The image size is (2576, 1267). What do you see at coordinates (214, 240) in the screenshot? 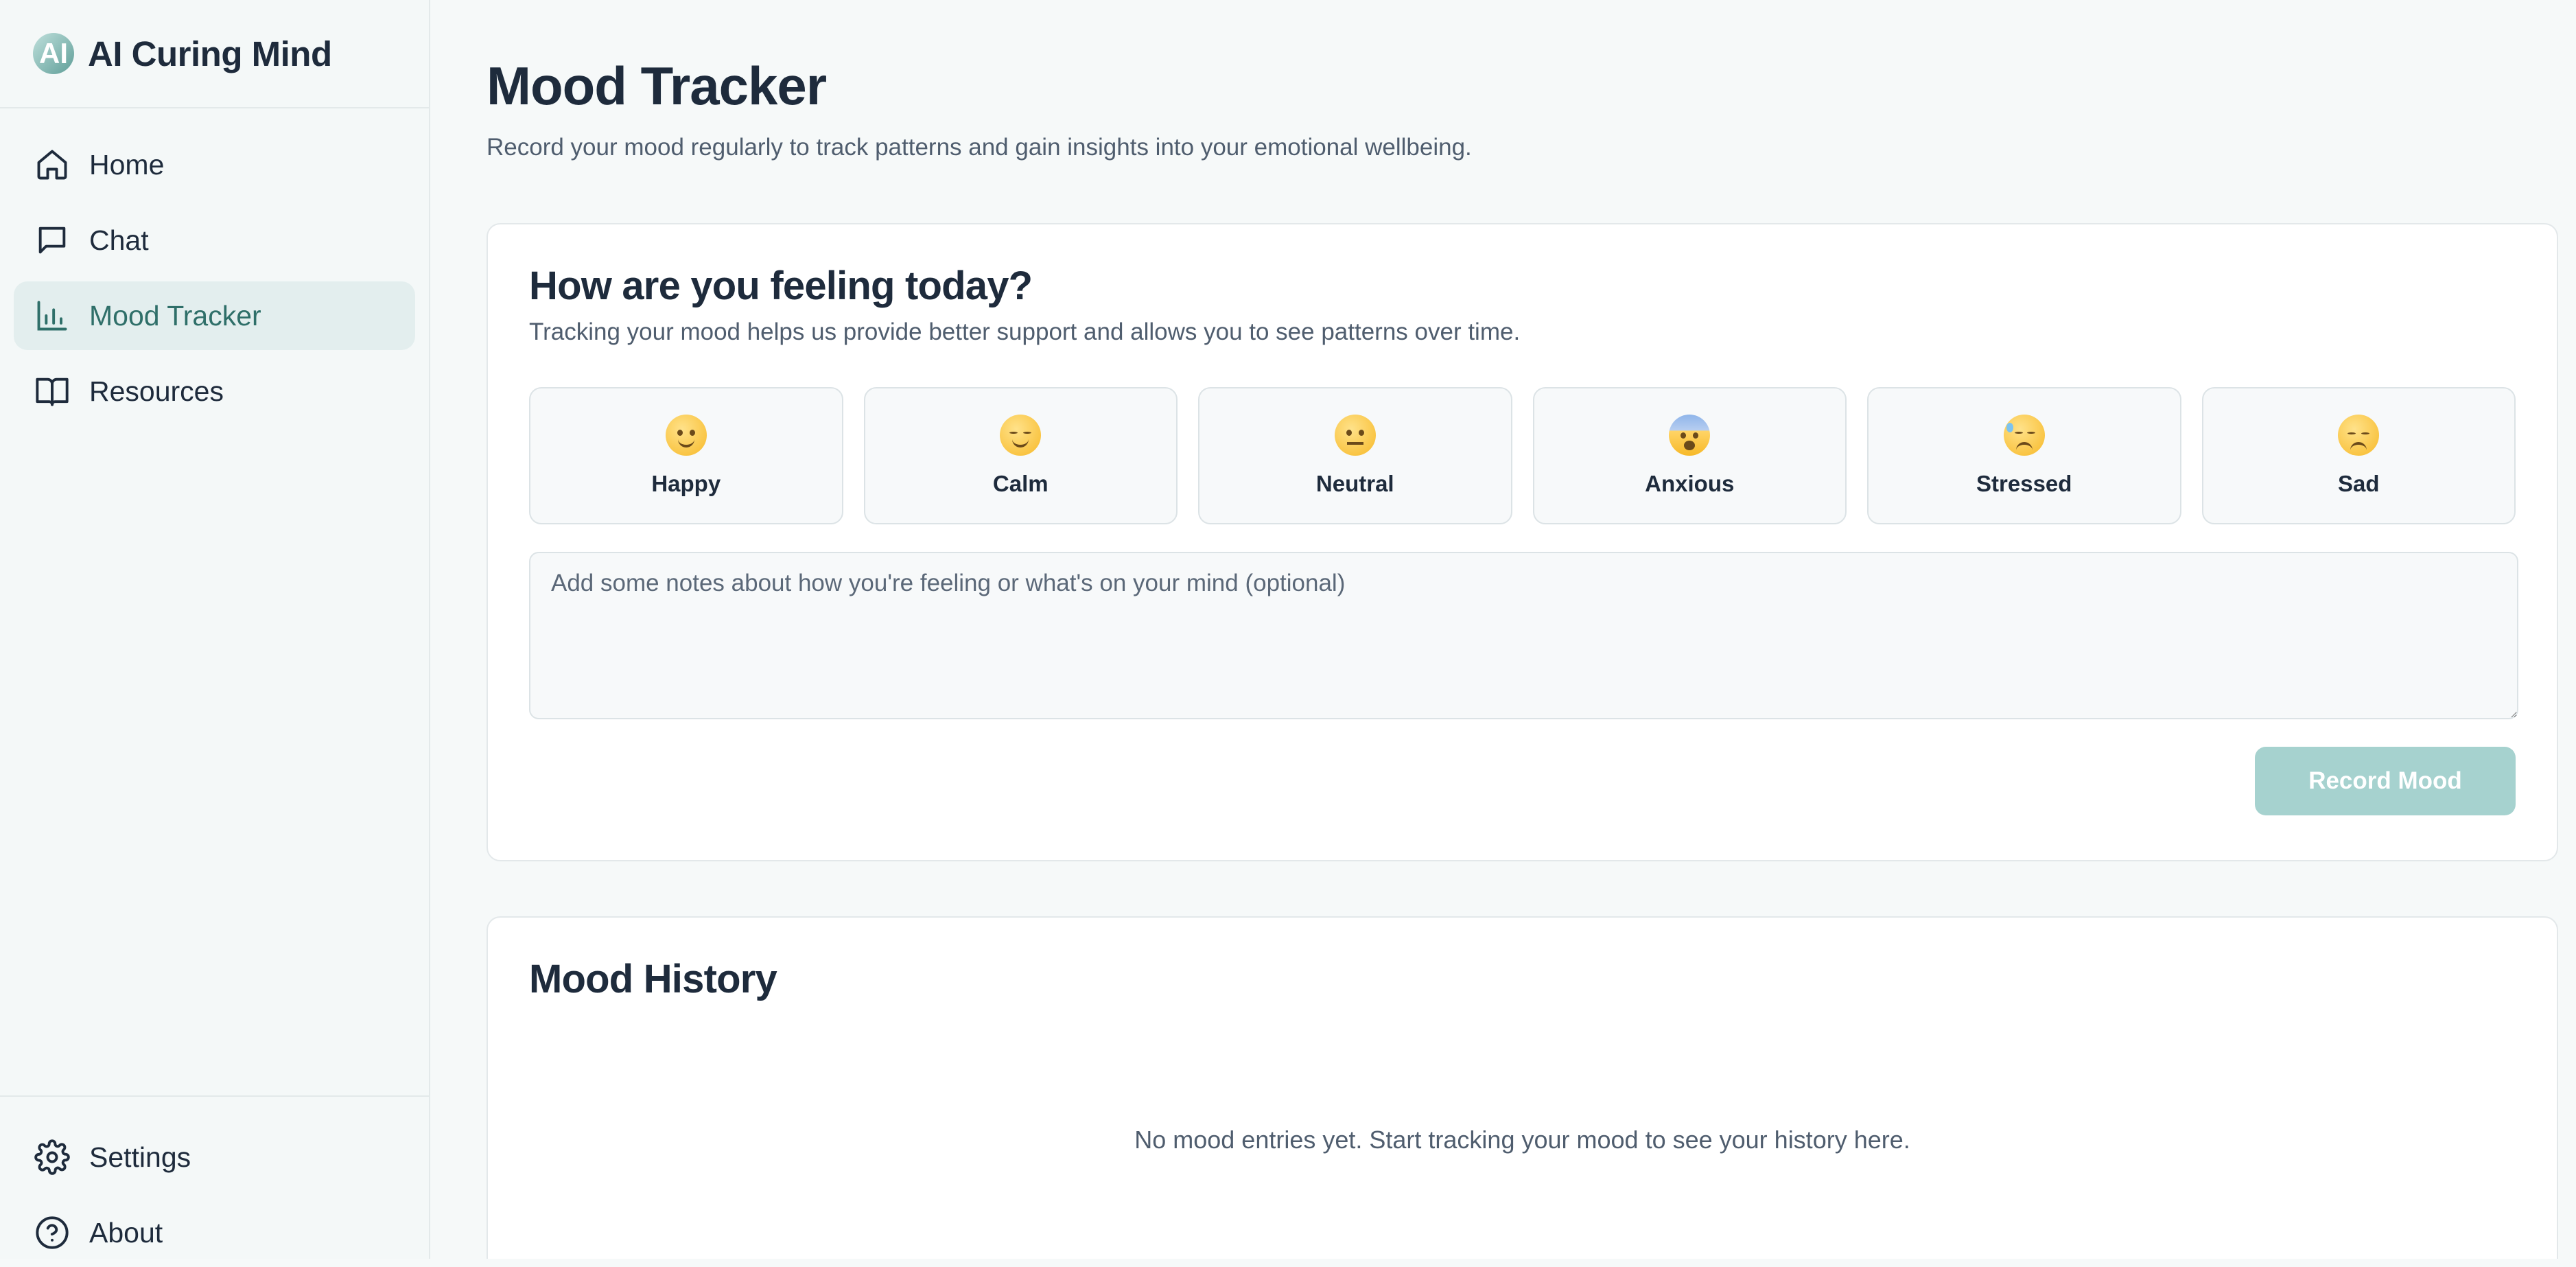
I see `sidebar-item-chat: Chat` at bounding box center [214, 240].